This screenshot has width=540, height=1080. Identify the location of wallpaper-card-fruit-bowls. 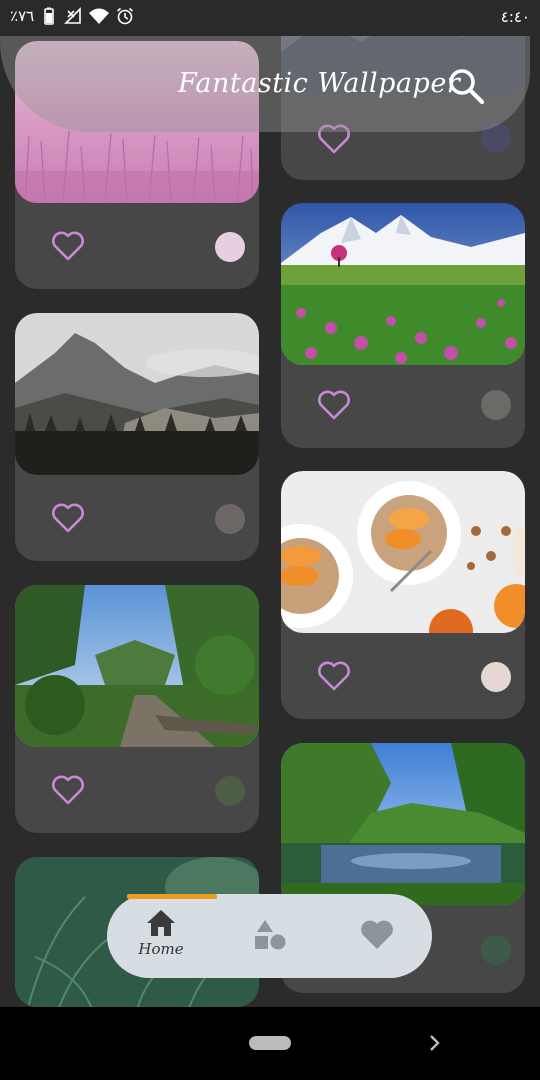
(403, 595).